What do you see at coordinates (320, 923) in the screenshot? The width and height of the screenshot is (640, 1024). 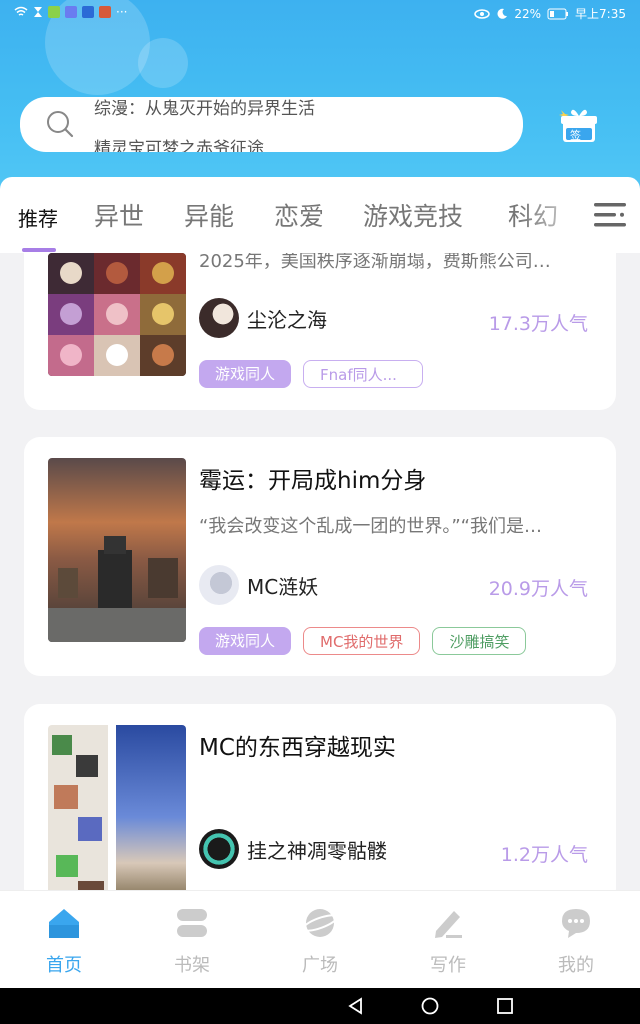 I see `plaza-icon` at bounding box center [320, 923].